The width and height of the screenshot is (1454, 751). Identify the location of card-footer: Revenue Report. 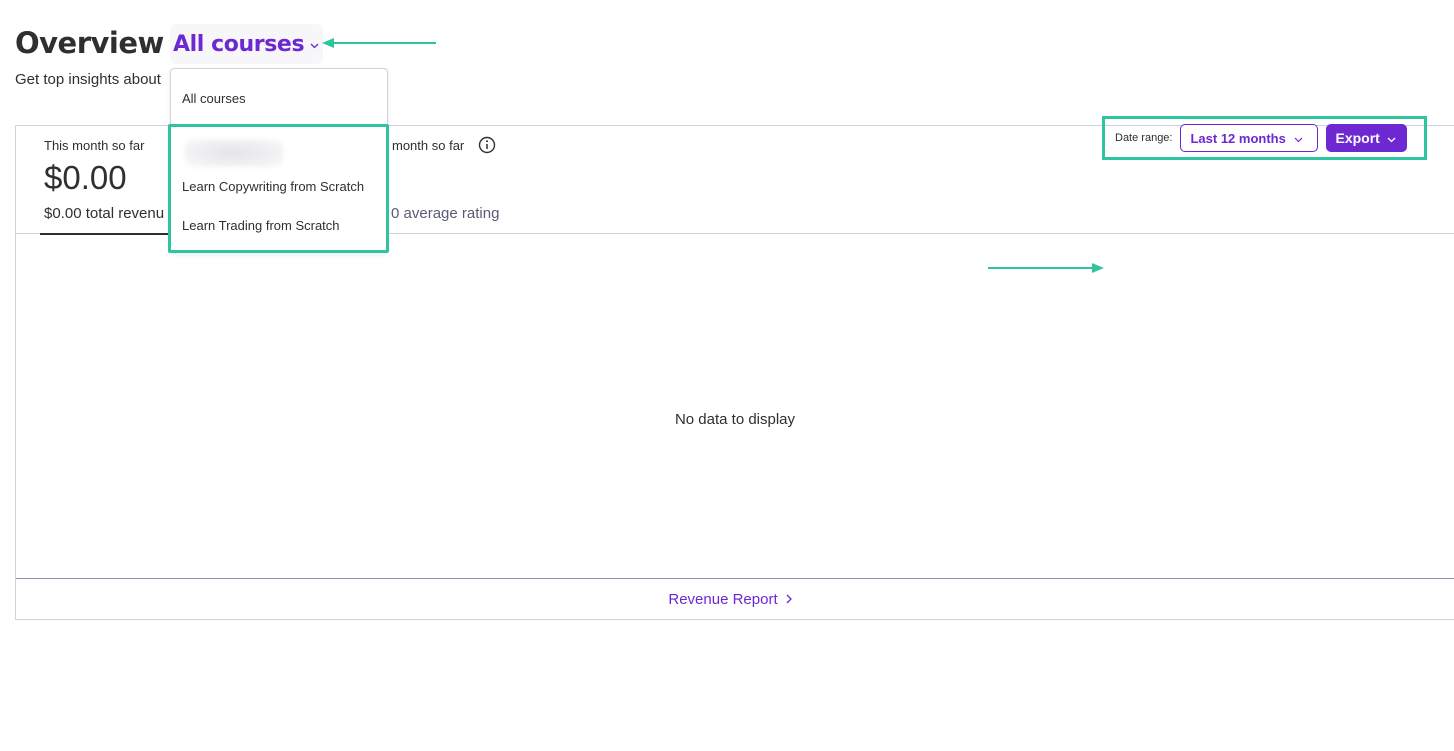
(735, 599).